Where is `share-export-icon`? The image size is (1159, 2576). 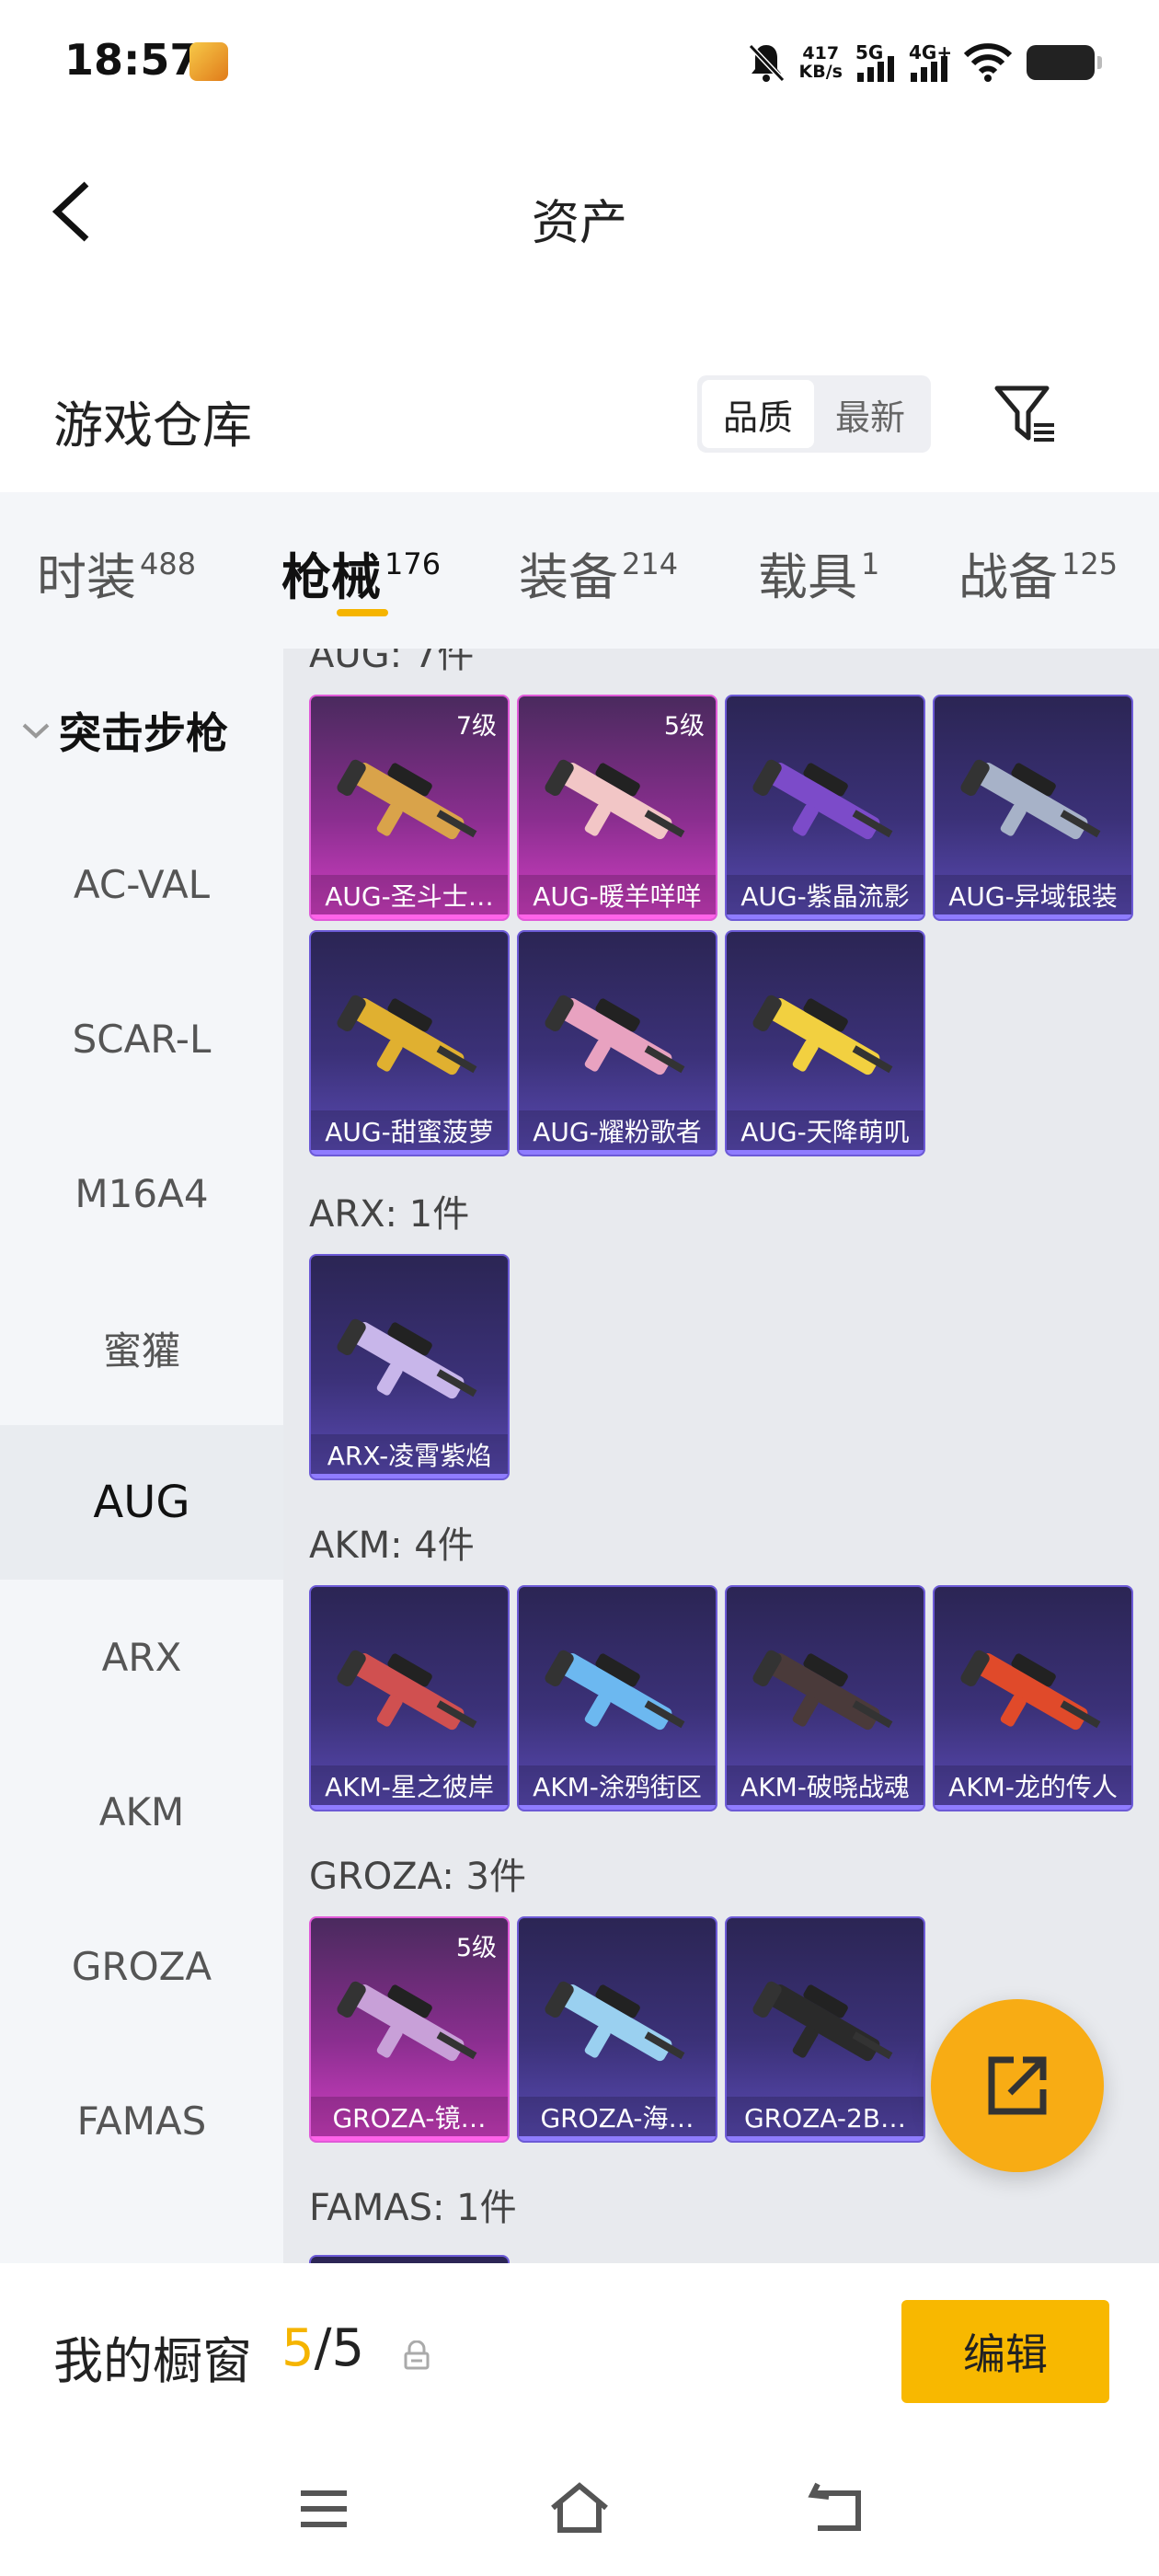
share-export-icon is located at coordinates (1017, 2085).